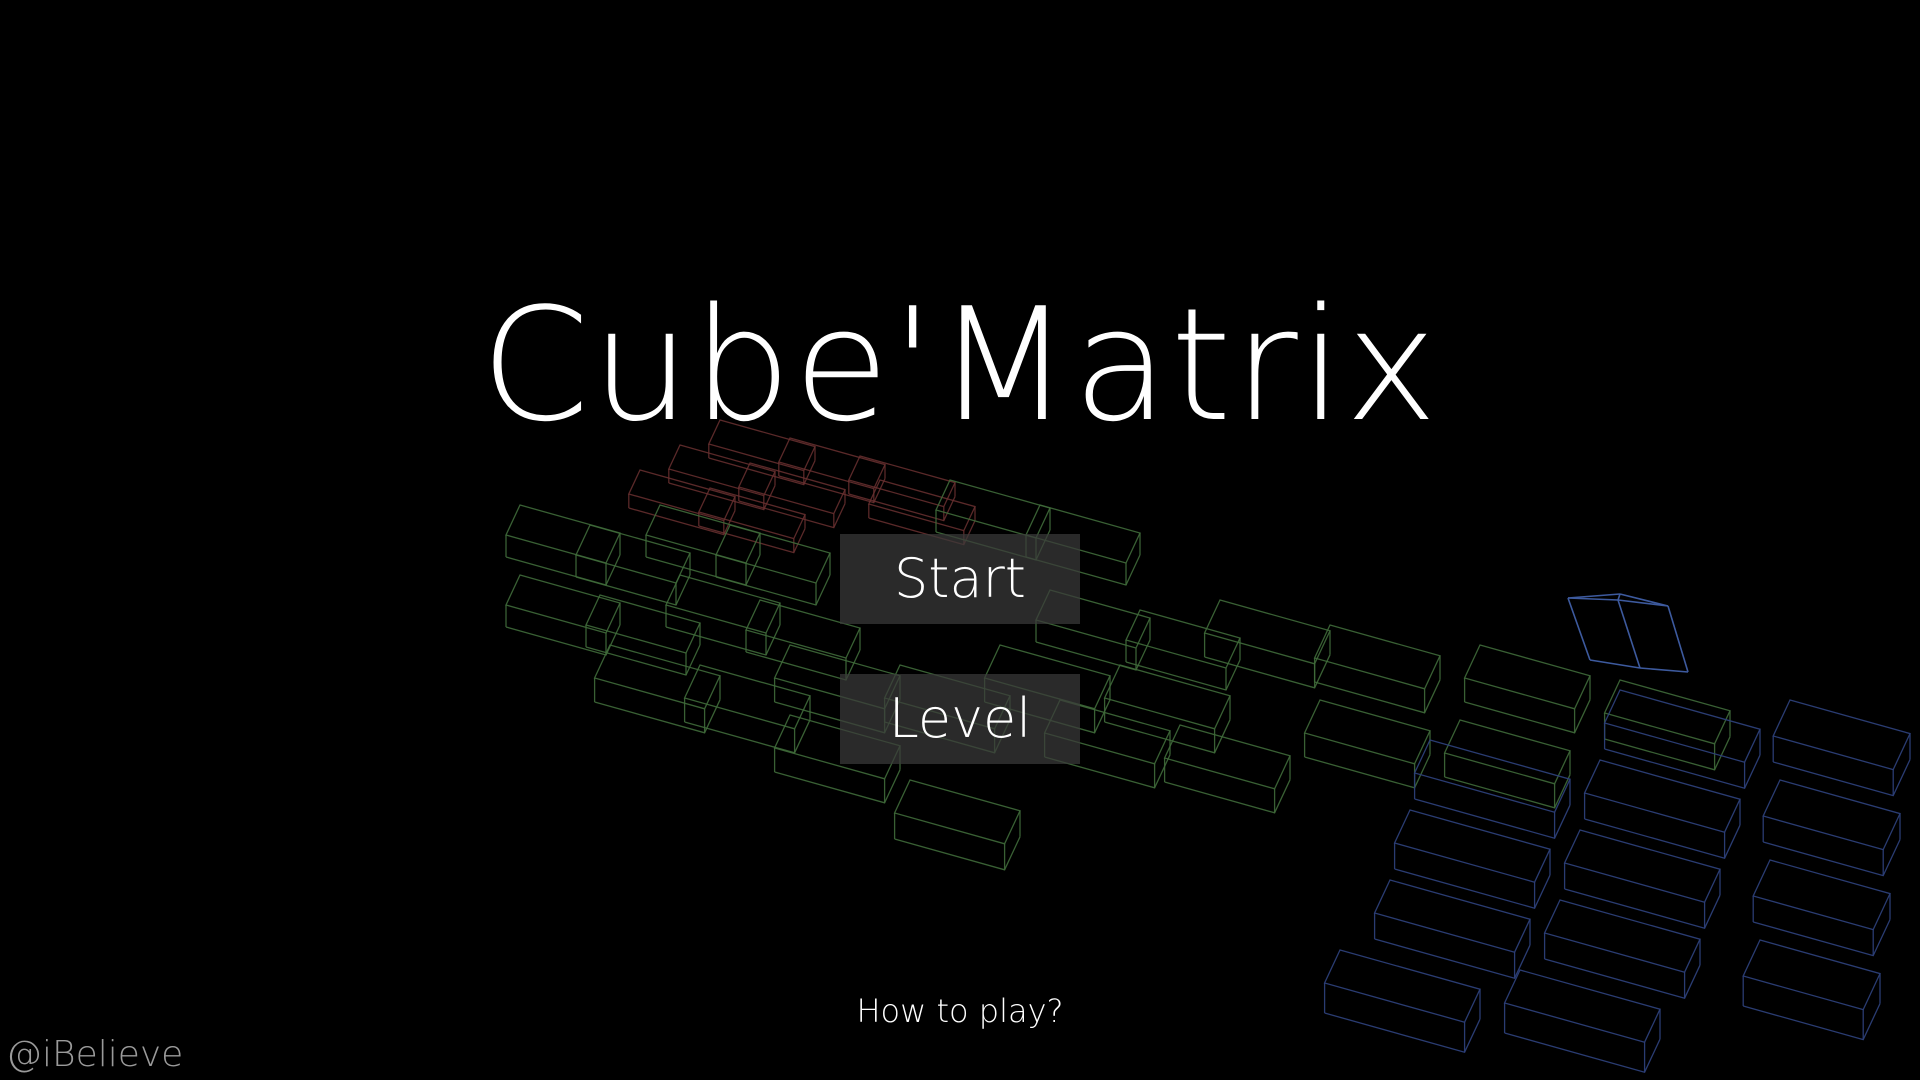 The height and width of the screenshot is (1080, 1920). I want to click on game-title: Cube'Matrix, so click(960, 365).